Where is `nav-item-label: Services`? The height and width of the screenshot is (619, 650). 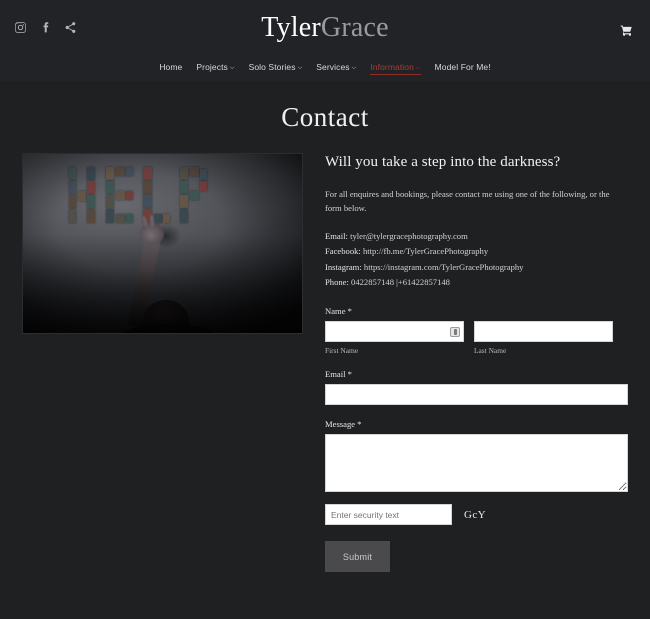 nav-item-label: Services is located at coordinates (333, 66).